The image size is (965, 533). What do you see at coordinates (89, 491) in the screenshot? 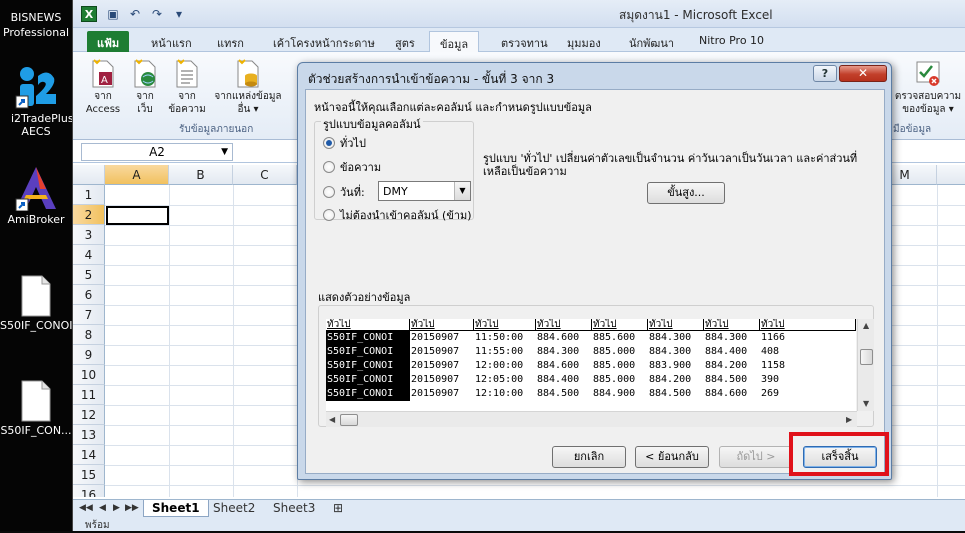
I see `row-header: 16` at bounding box center [89, 491].